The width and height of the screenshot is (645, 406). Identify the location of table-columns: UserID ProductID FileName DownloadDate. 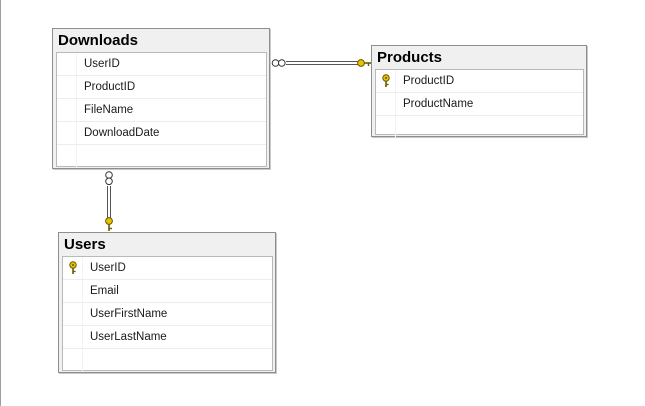
(161, 110).